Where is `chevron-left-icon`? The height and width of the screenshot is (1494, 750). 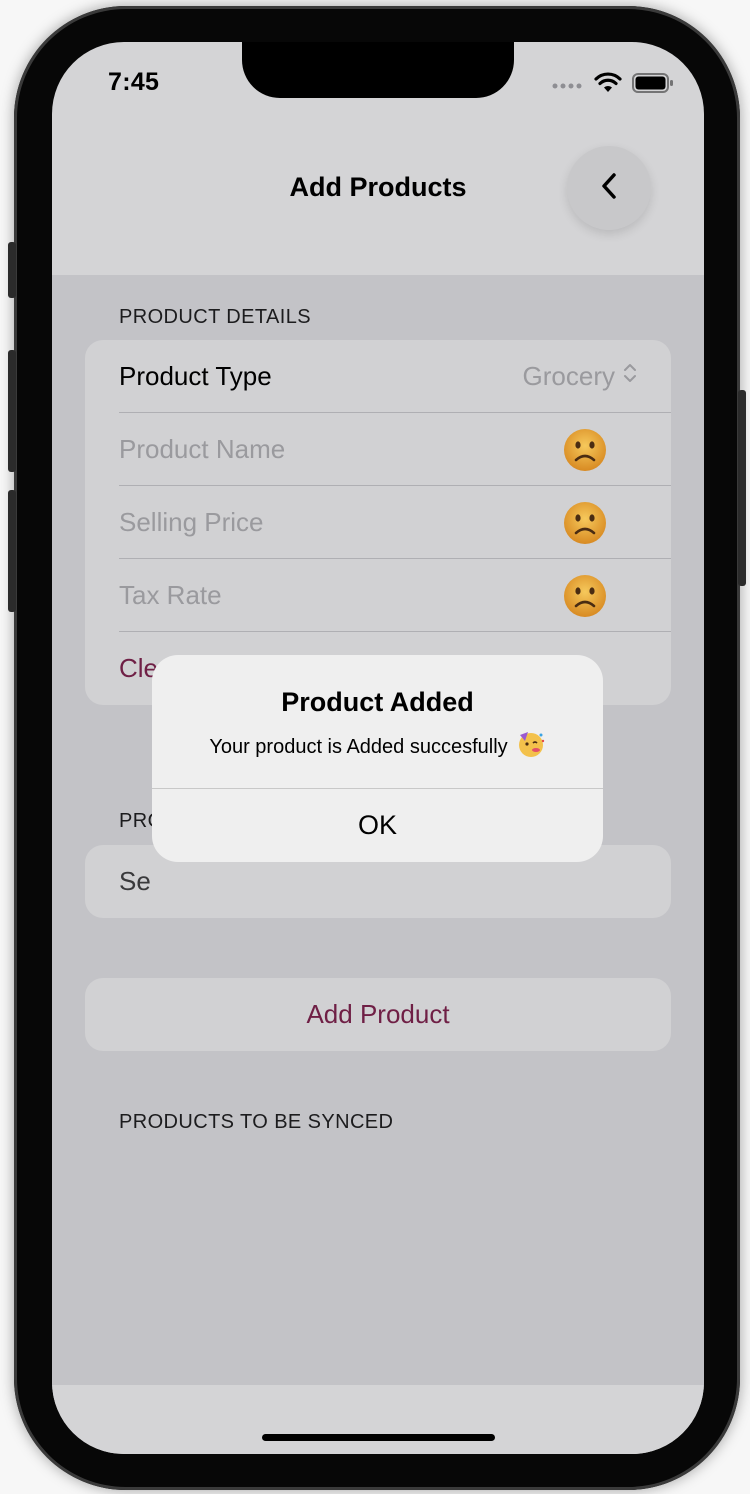
chevron-left-icon is located at coordinates (609, 188).